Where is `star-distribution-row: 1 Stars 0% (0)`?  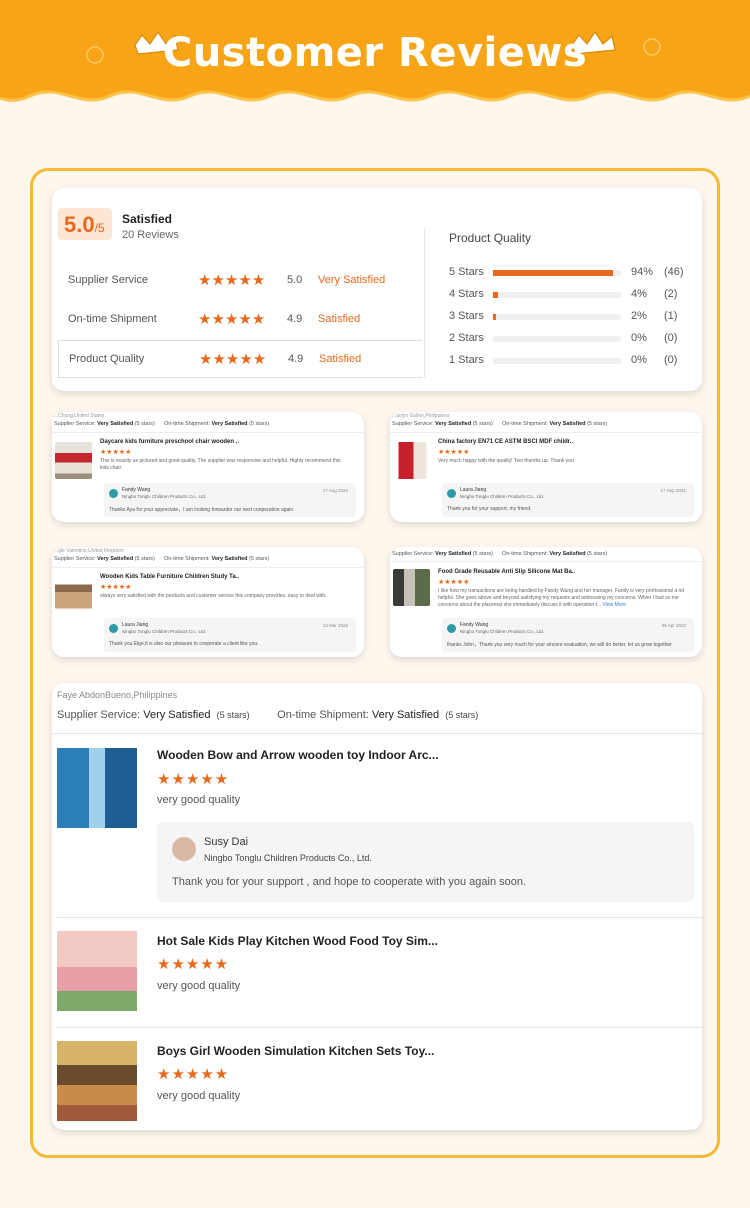
star-distribution-row: 1 Stars 0% (0) is located at coordinates (569, 361).